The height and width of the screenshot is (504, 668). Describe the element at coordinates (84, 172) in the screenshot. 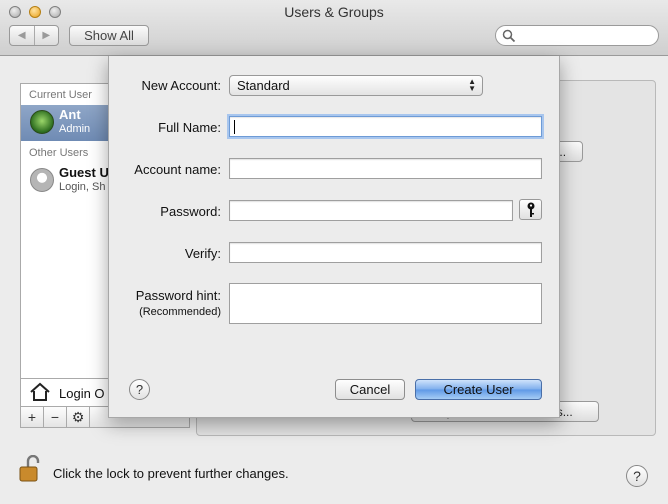

I see `user-name: Guest U` at that location.